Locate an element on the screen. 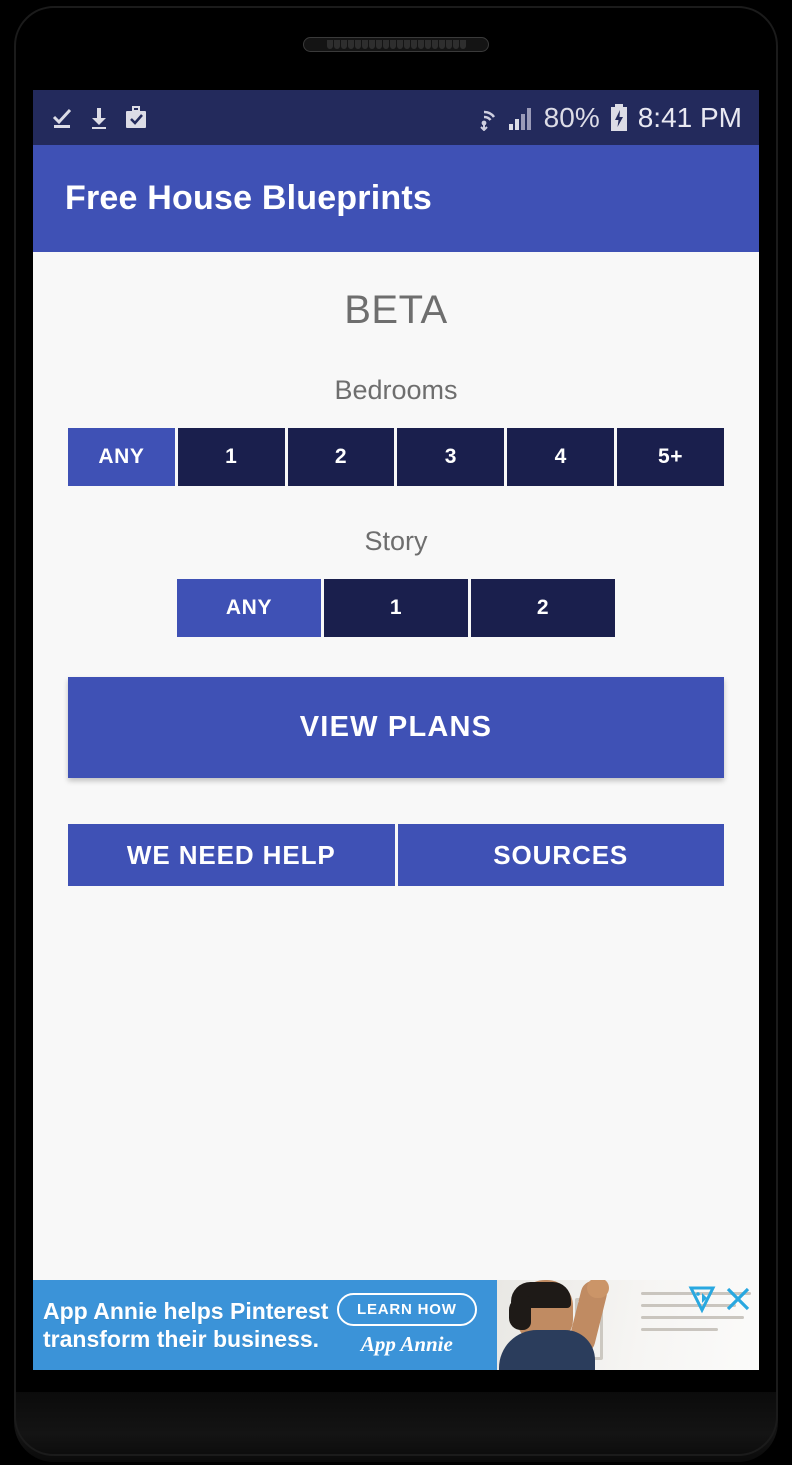  device-bottom-bezel is located at coordinates (396, 1417).